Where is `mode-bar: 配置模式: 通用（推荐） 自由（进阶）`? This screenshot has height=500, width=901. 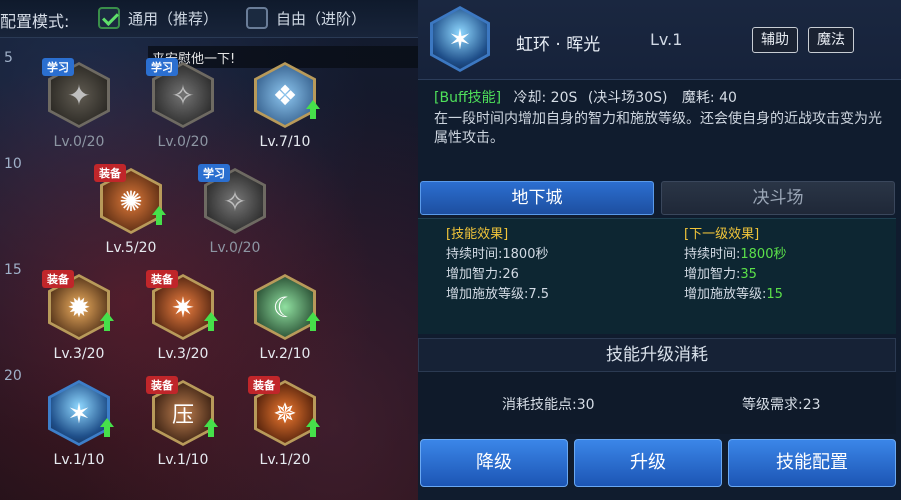 mode-bar: 配置模式: 通用（推荐） 自由（进阶） is located at coordinates (209, 19).